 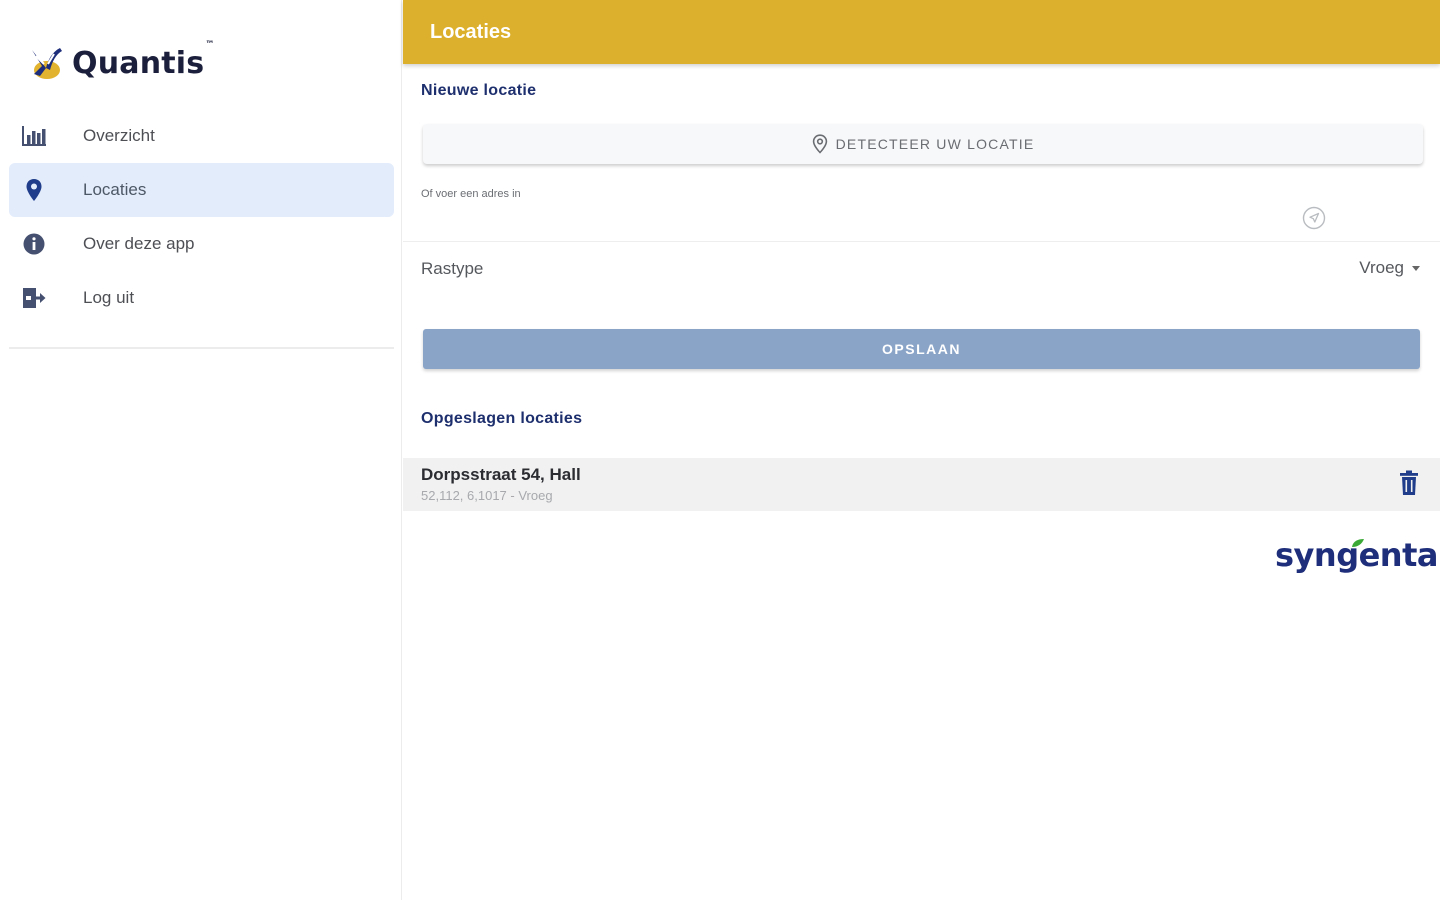 I want to click on map-pin-icon, so click(x=34, y=190).